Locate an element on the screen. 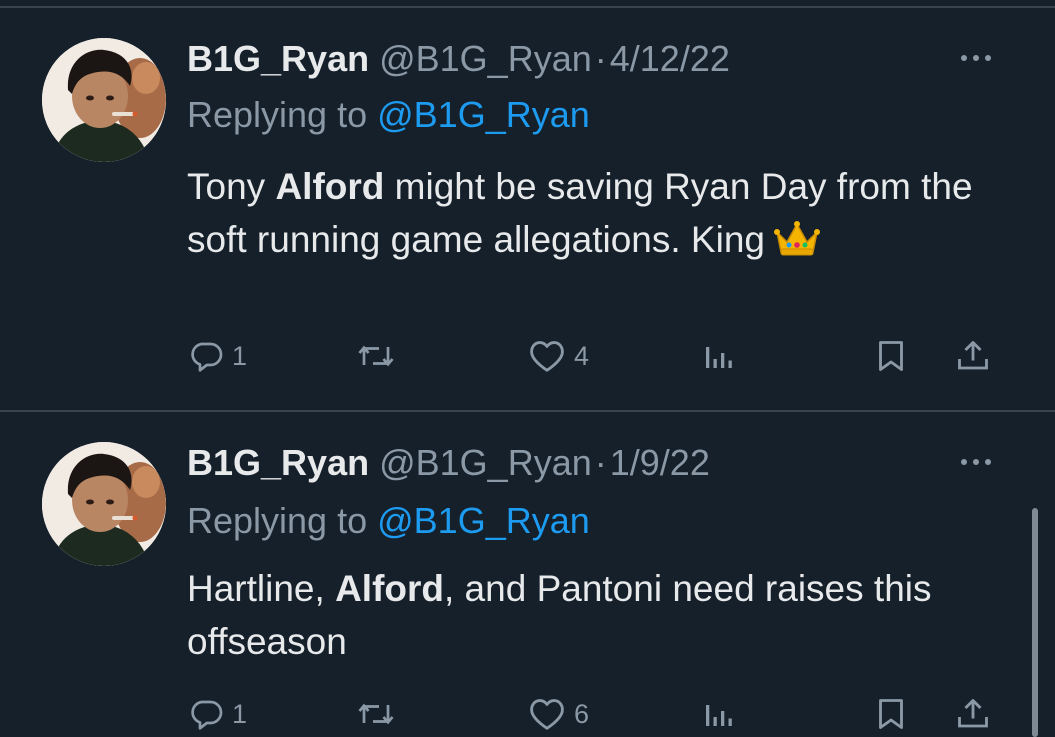 The width and height of the screenshot is (1055, 737). action-bar: 1 6 is located at coordinates (527, 714).